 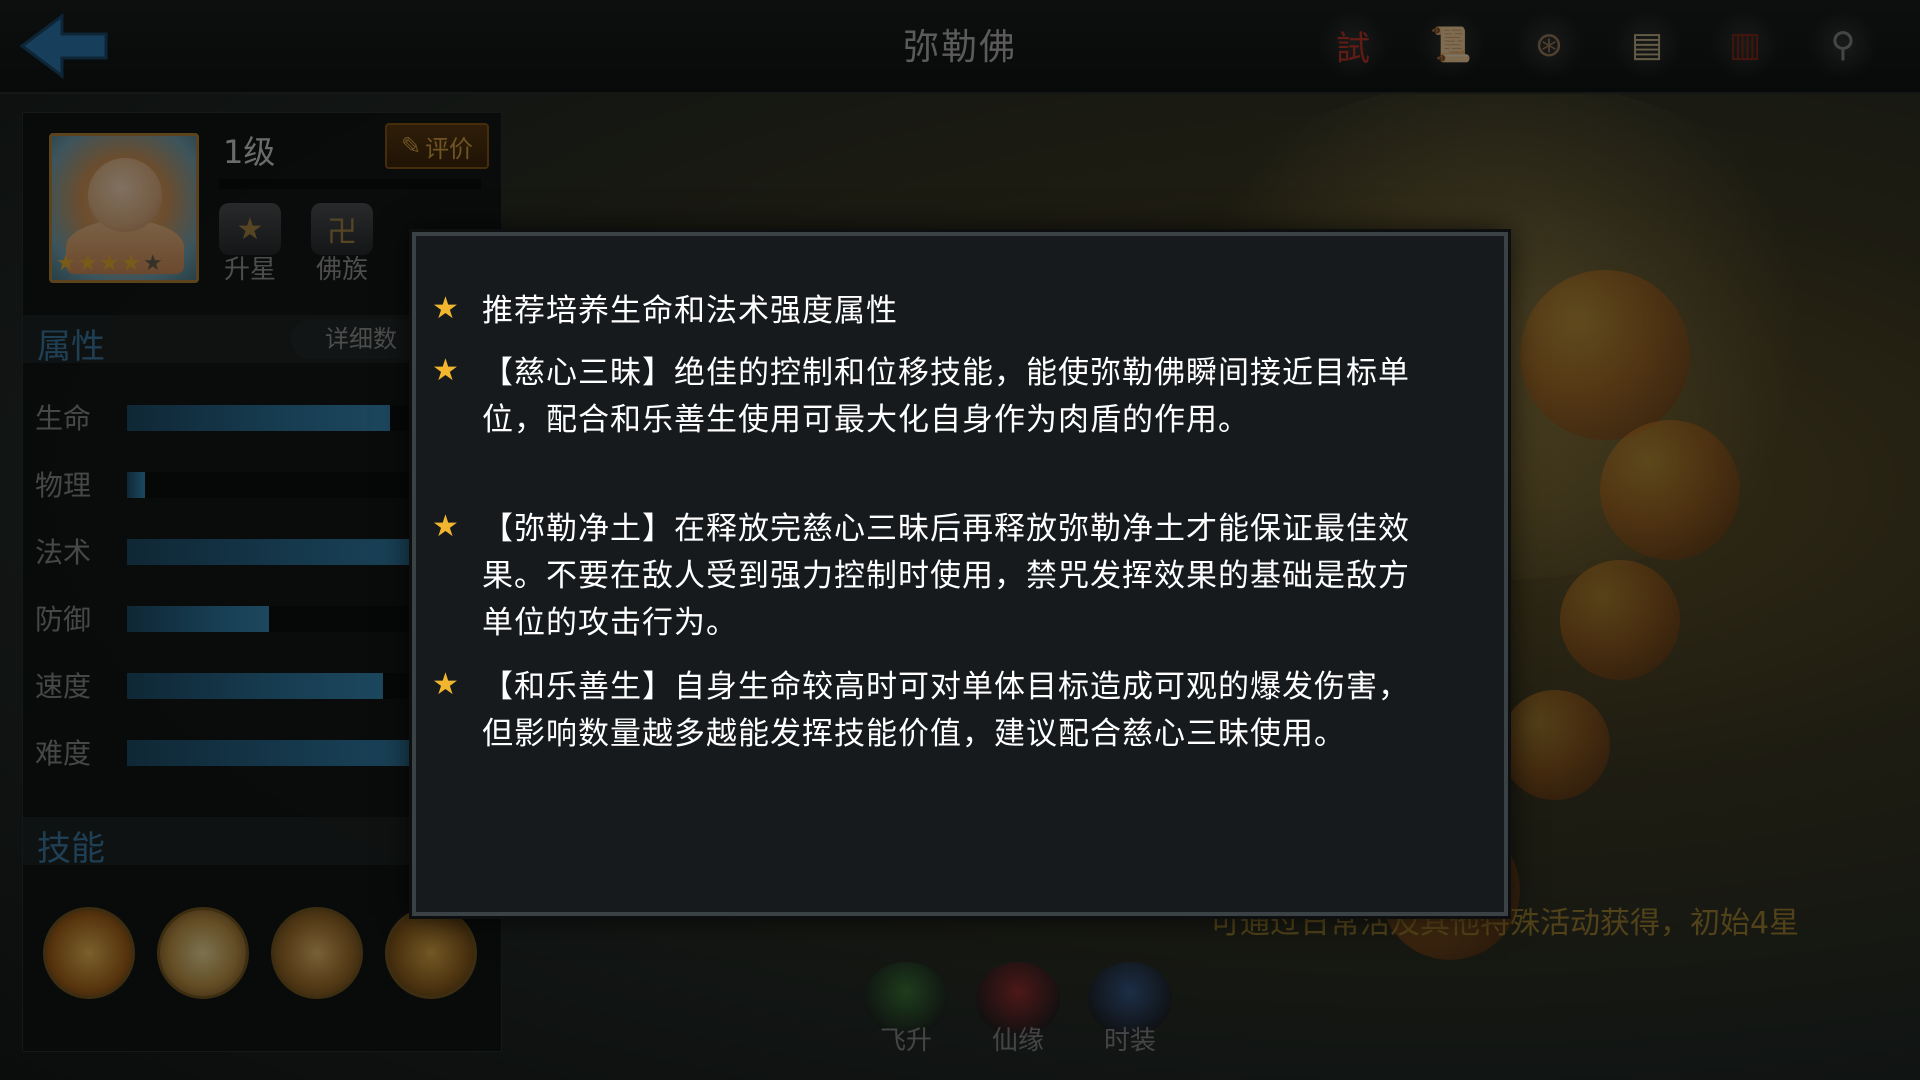 What do you see at coordinates (690, 311) in the screenshot?
I see `tip-text: 推荐培养生命和法术强度属性` at bounding box center [690, 311].